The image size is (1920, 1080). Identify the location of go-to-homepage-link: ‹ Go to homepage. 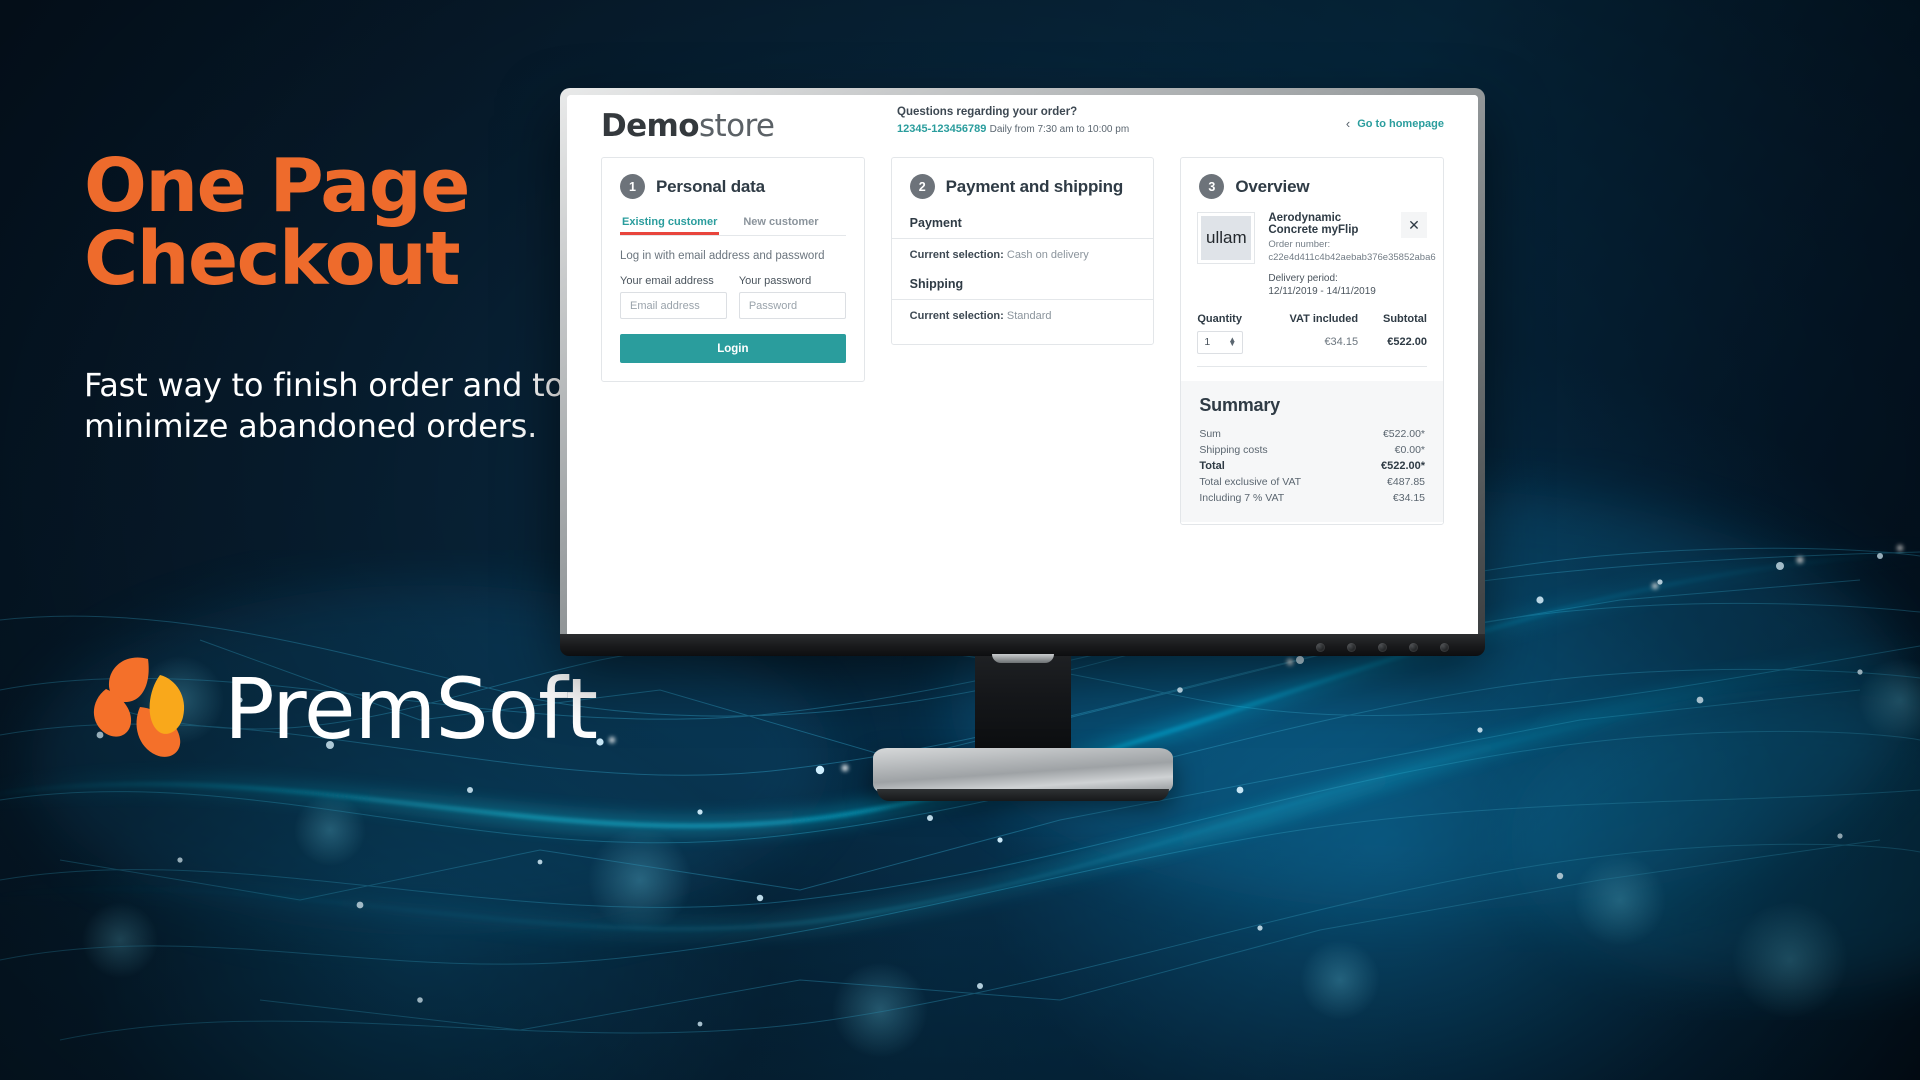
(1395, 123).